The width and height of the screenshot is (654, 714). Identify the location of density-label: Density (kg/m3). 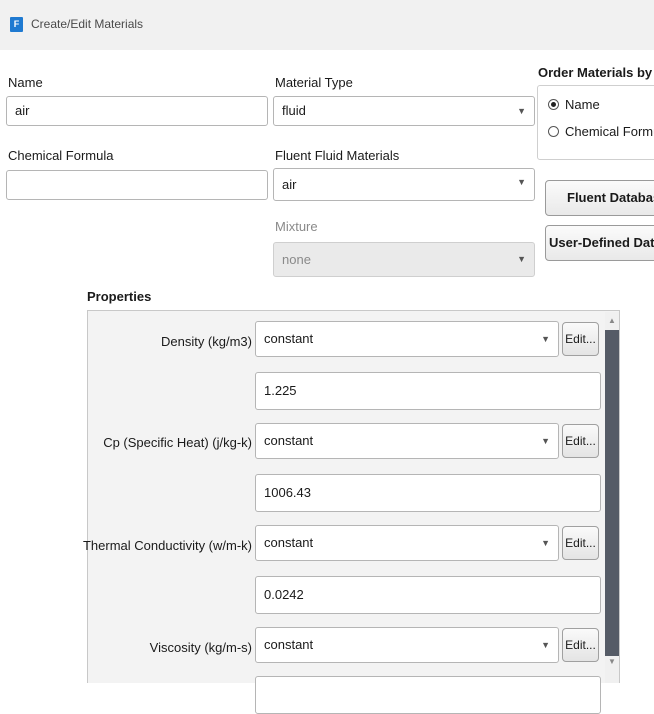
(206, 341).